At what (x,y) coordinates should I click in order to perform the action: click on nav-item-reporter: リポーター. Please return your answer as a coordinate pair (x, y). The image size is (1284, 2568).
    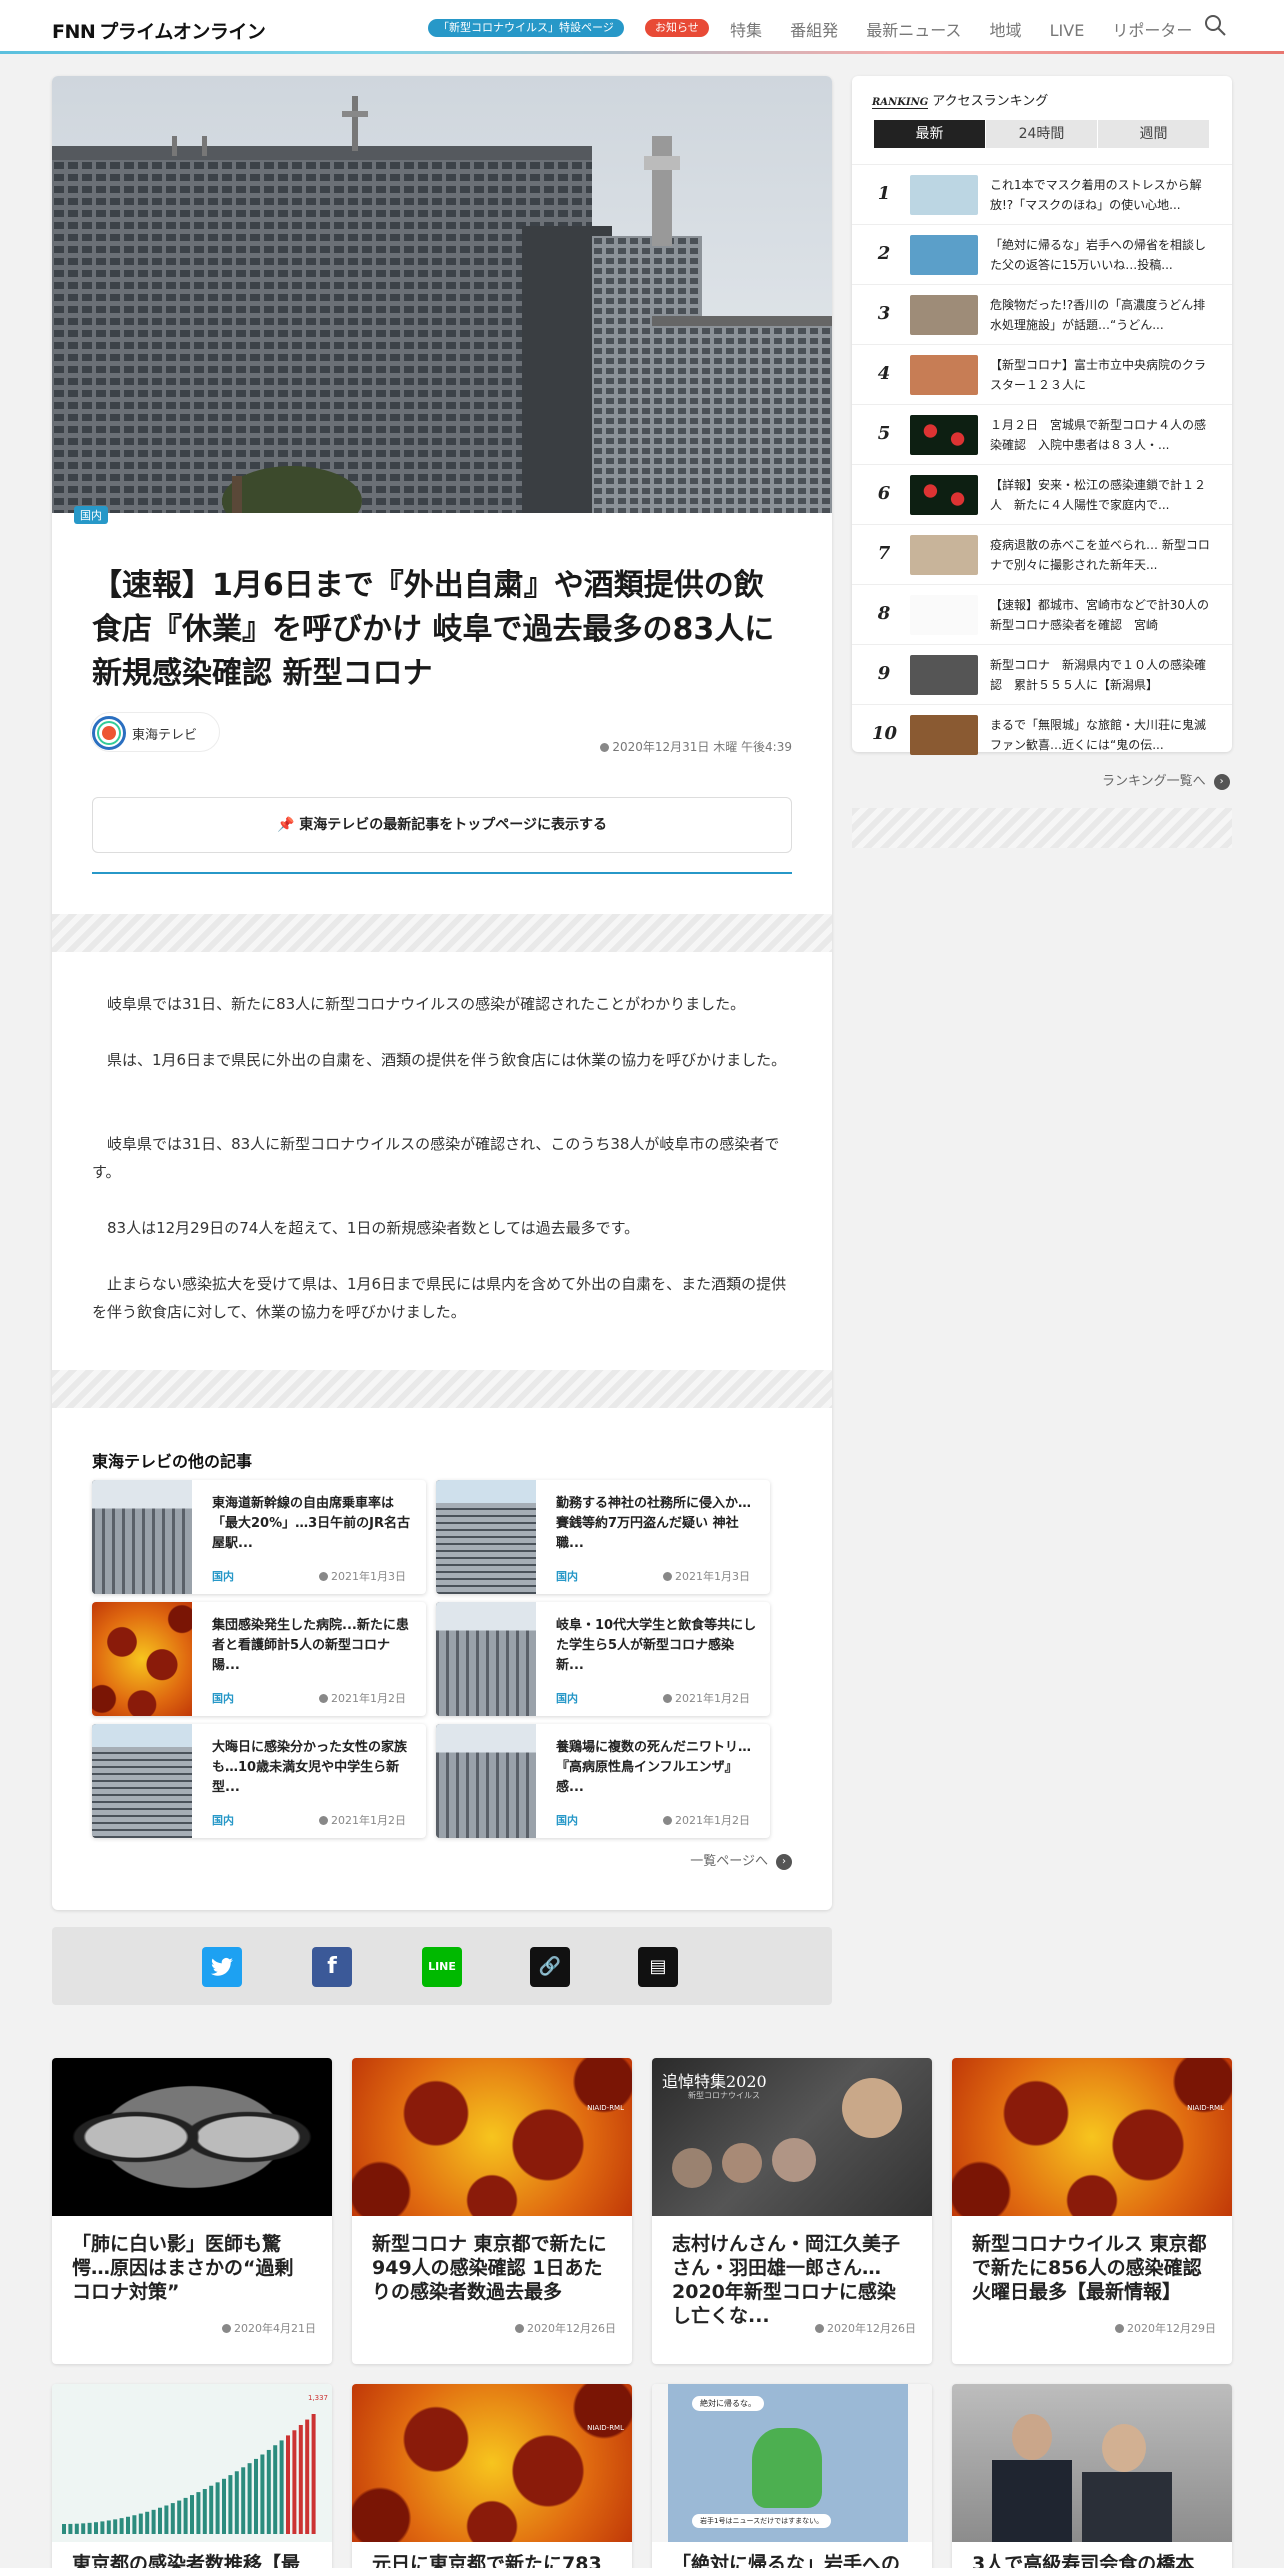
    Looking at the image, I should click on (1152, 30).